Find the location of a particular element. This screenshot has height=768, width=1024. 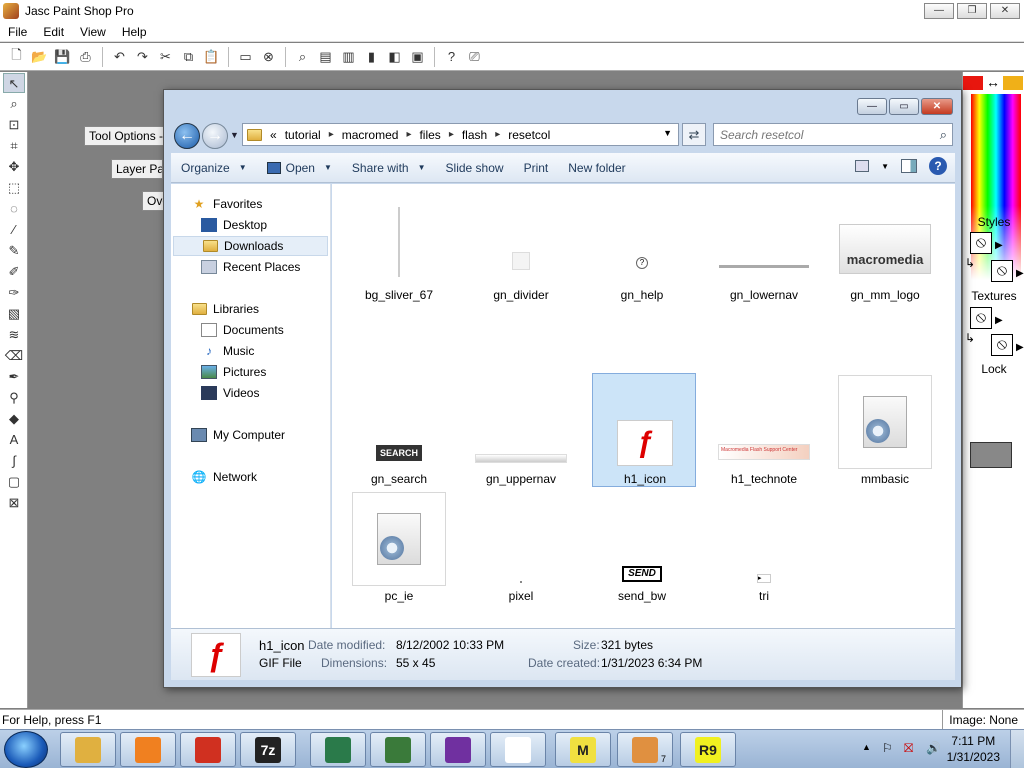

ruler-icon: ▤ is located at coordinates (325, 57).